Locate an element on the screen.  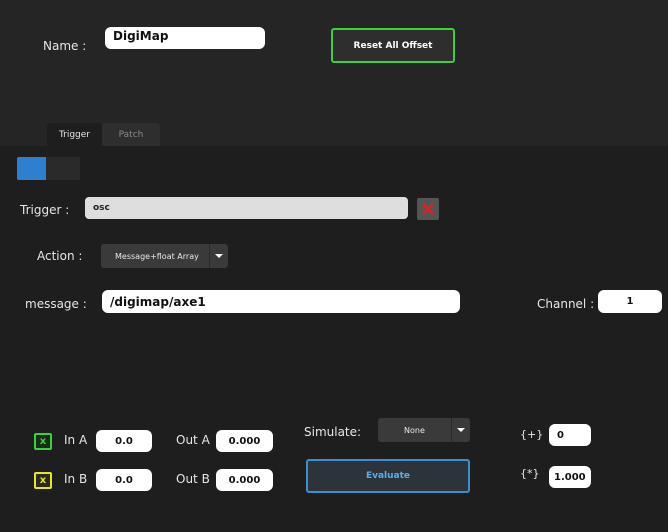
simulate-dropdown: None is located at coordinates (424, 430).